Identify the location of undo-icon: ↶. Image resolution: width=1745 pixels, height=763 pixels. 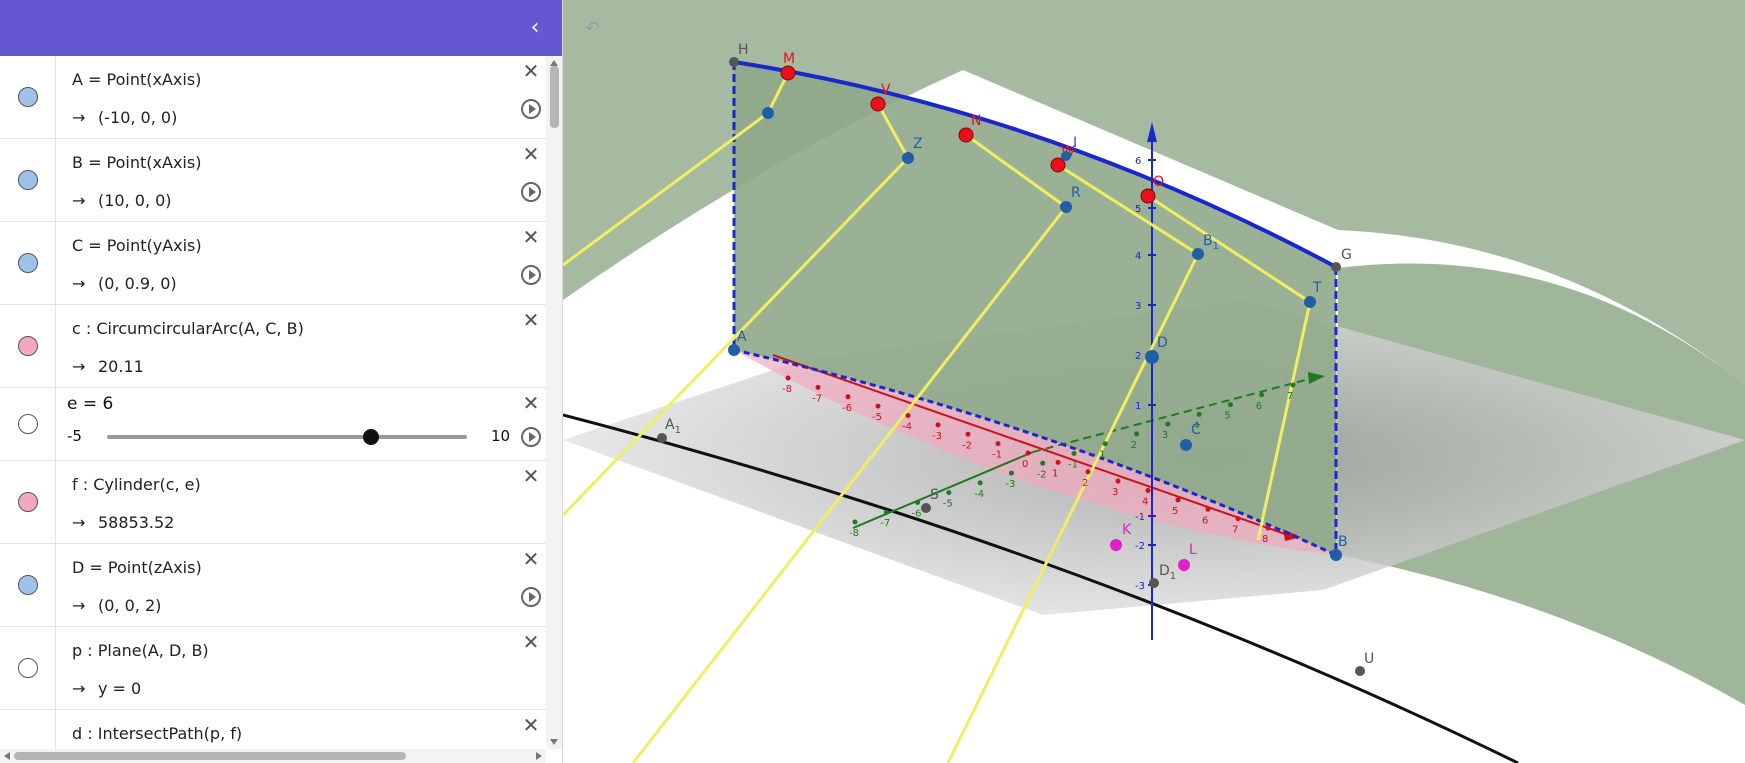
(596, 29).